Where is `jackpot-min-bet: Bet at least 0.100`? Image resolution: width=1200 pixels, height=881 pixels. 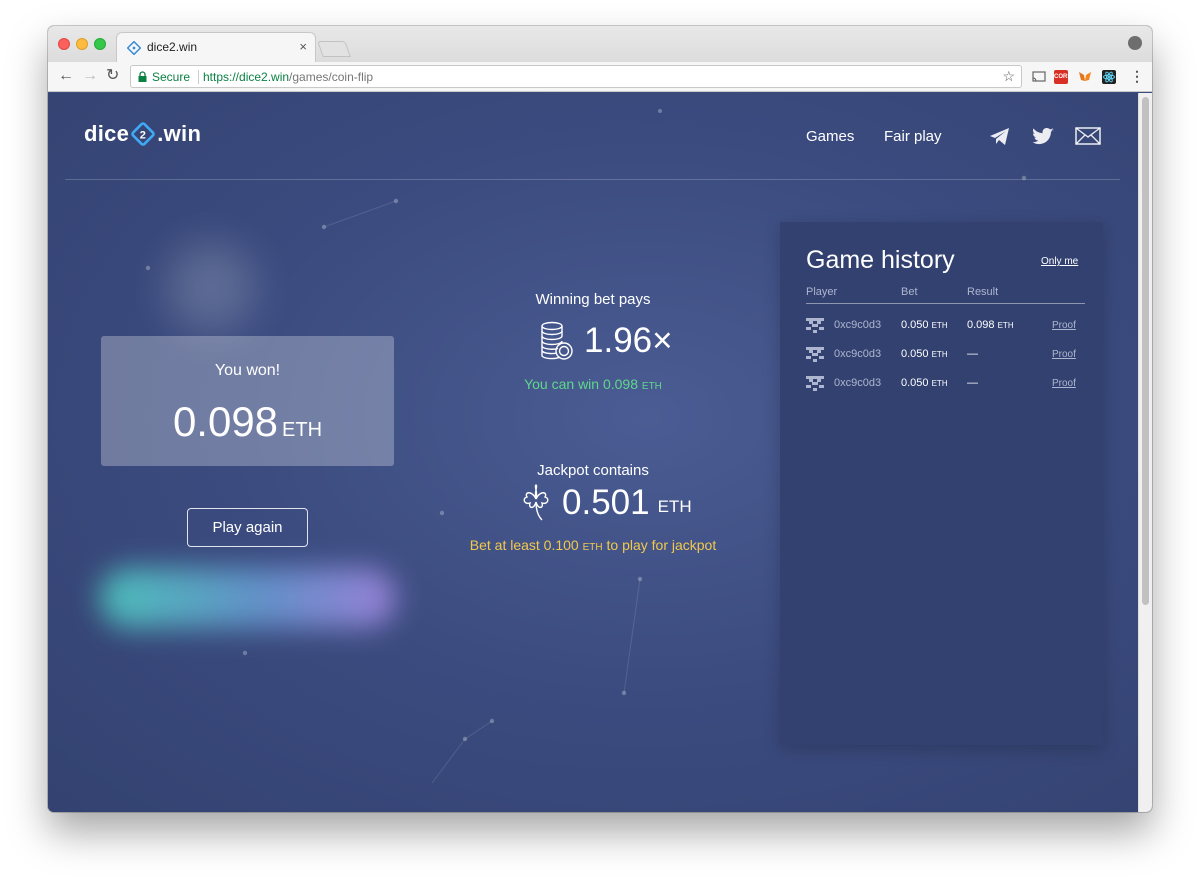 jackpot-min-bet: Bet at least 0.100 is located at coordinates (524, 545).